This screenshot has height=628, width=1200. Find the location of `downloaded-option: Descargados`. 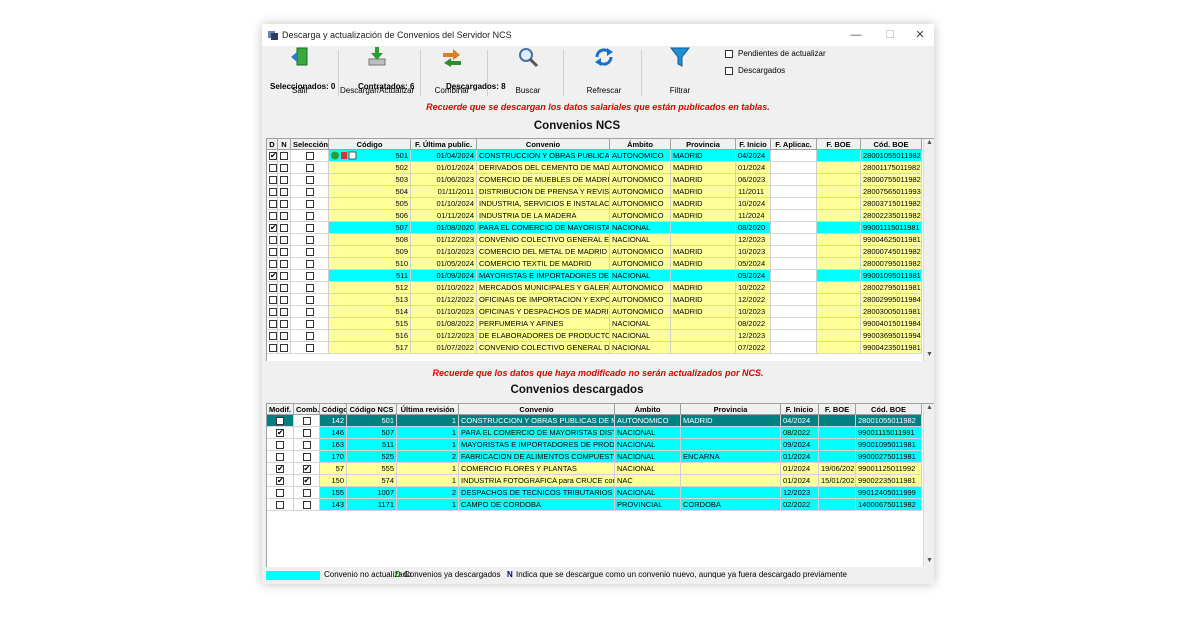

downloaded-option: Descargados is located at coordinates (755, 70).